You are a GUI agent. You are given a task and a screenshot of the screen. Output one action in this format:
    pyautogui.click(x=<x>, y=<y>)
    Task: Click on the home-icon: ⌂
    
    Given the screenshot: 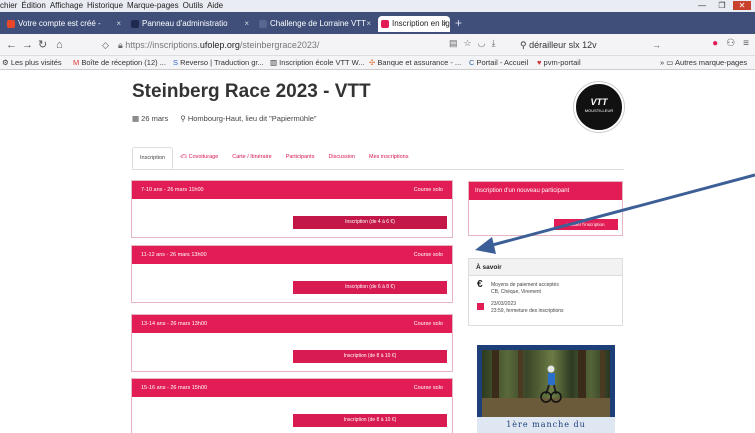 What is the action you would take?
    pyautogui.click(x=59, y=45)
    